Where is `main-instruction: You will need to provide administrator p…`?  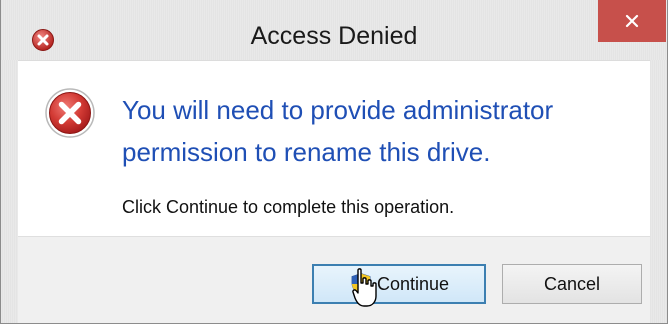 main-instruction: You will need to provide administrator p… is located at coordinates (338, 131).